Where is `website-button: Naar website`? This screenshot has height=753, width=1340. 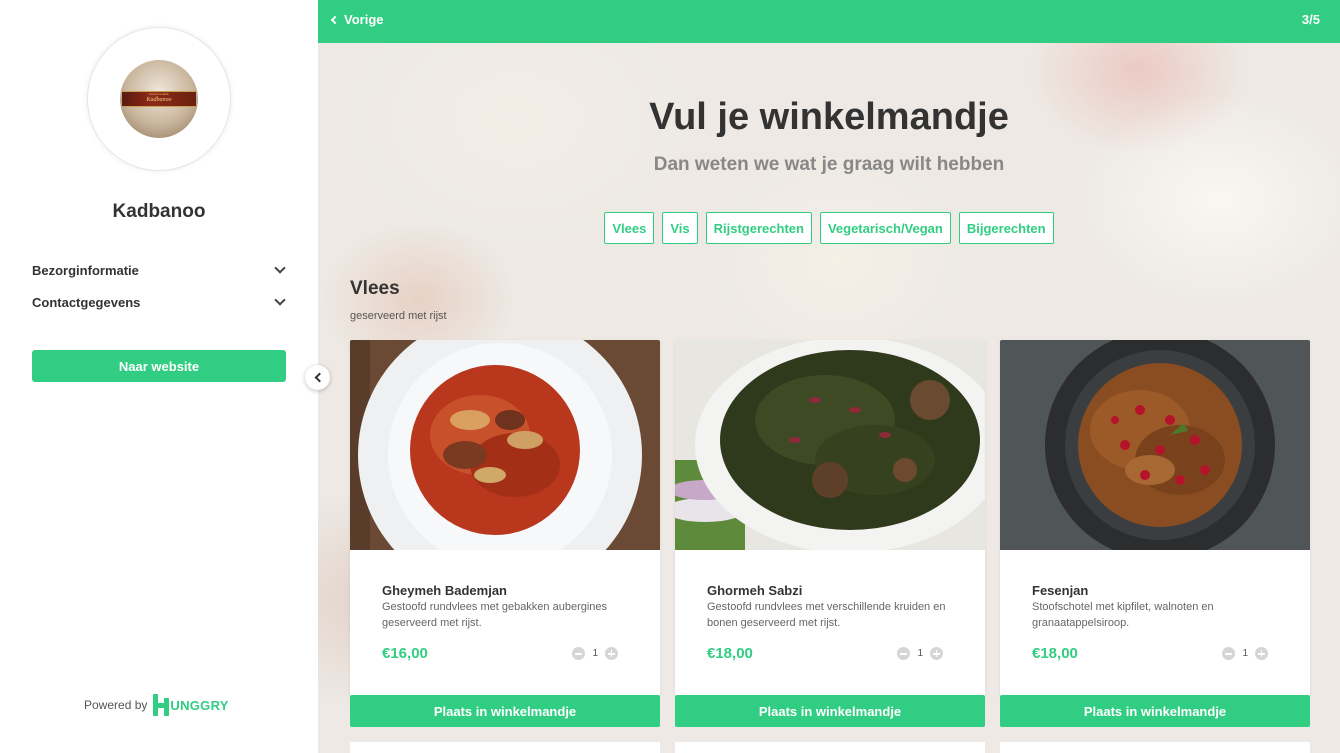 website-button: Naar website is located at coordinates (159, 366).